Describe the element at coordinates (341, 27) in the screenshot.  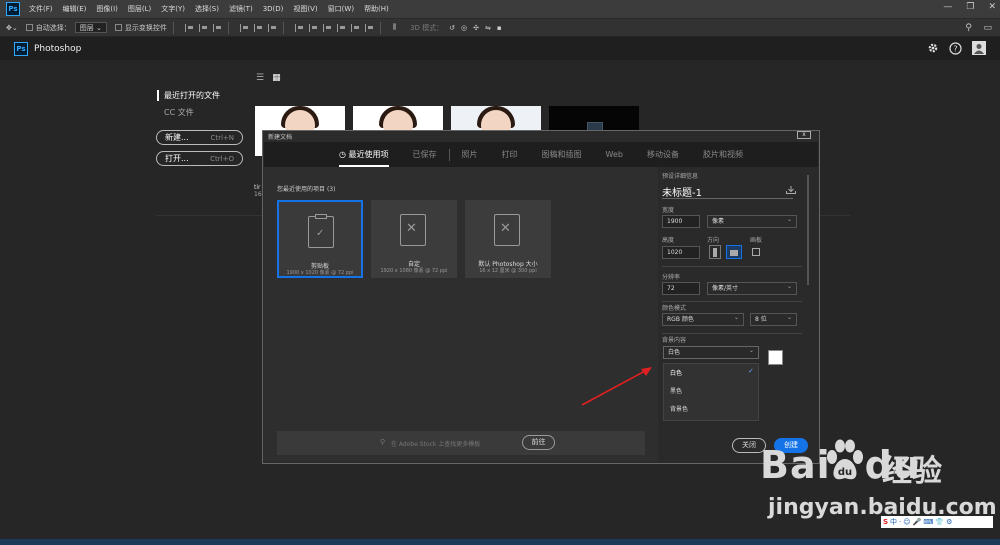
I see `distribute-left-icon` at that location.